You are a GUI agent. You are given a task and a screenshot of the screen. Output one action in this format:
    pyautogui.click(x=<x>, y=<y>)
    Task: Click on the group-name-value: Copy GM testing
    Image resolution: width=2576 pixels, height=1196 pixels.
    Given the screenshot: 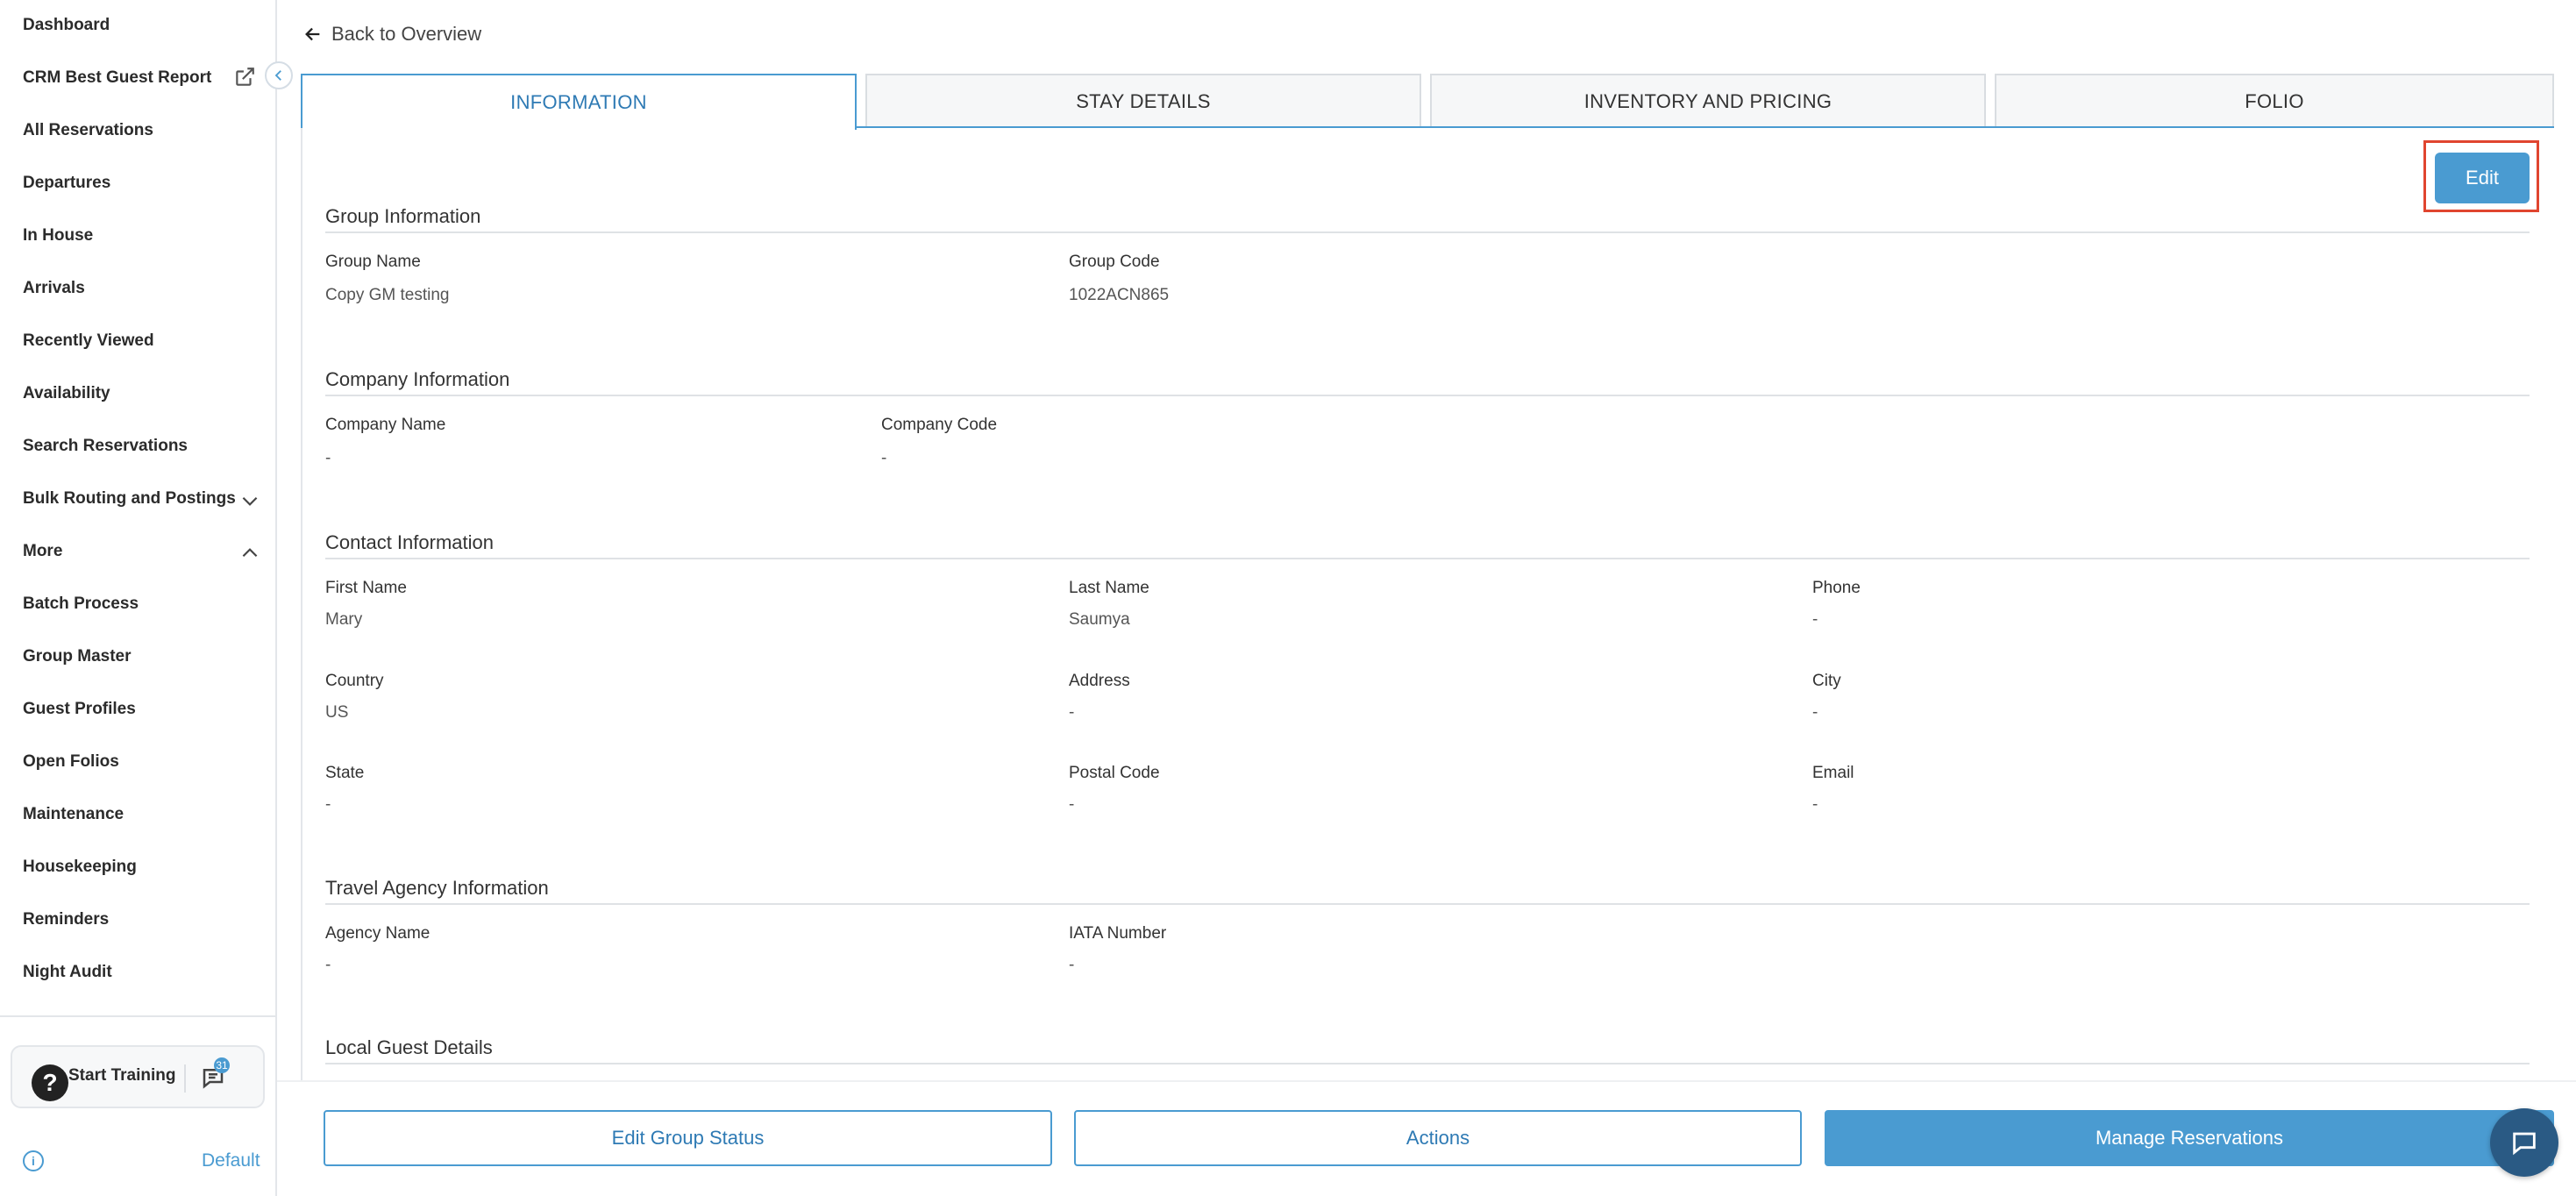 What is the action you would take?
    pyautogui.click(x=387, y=295)
    